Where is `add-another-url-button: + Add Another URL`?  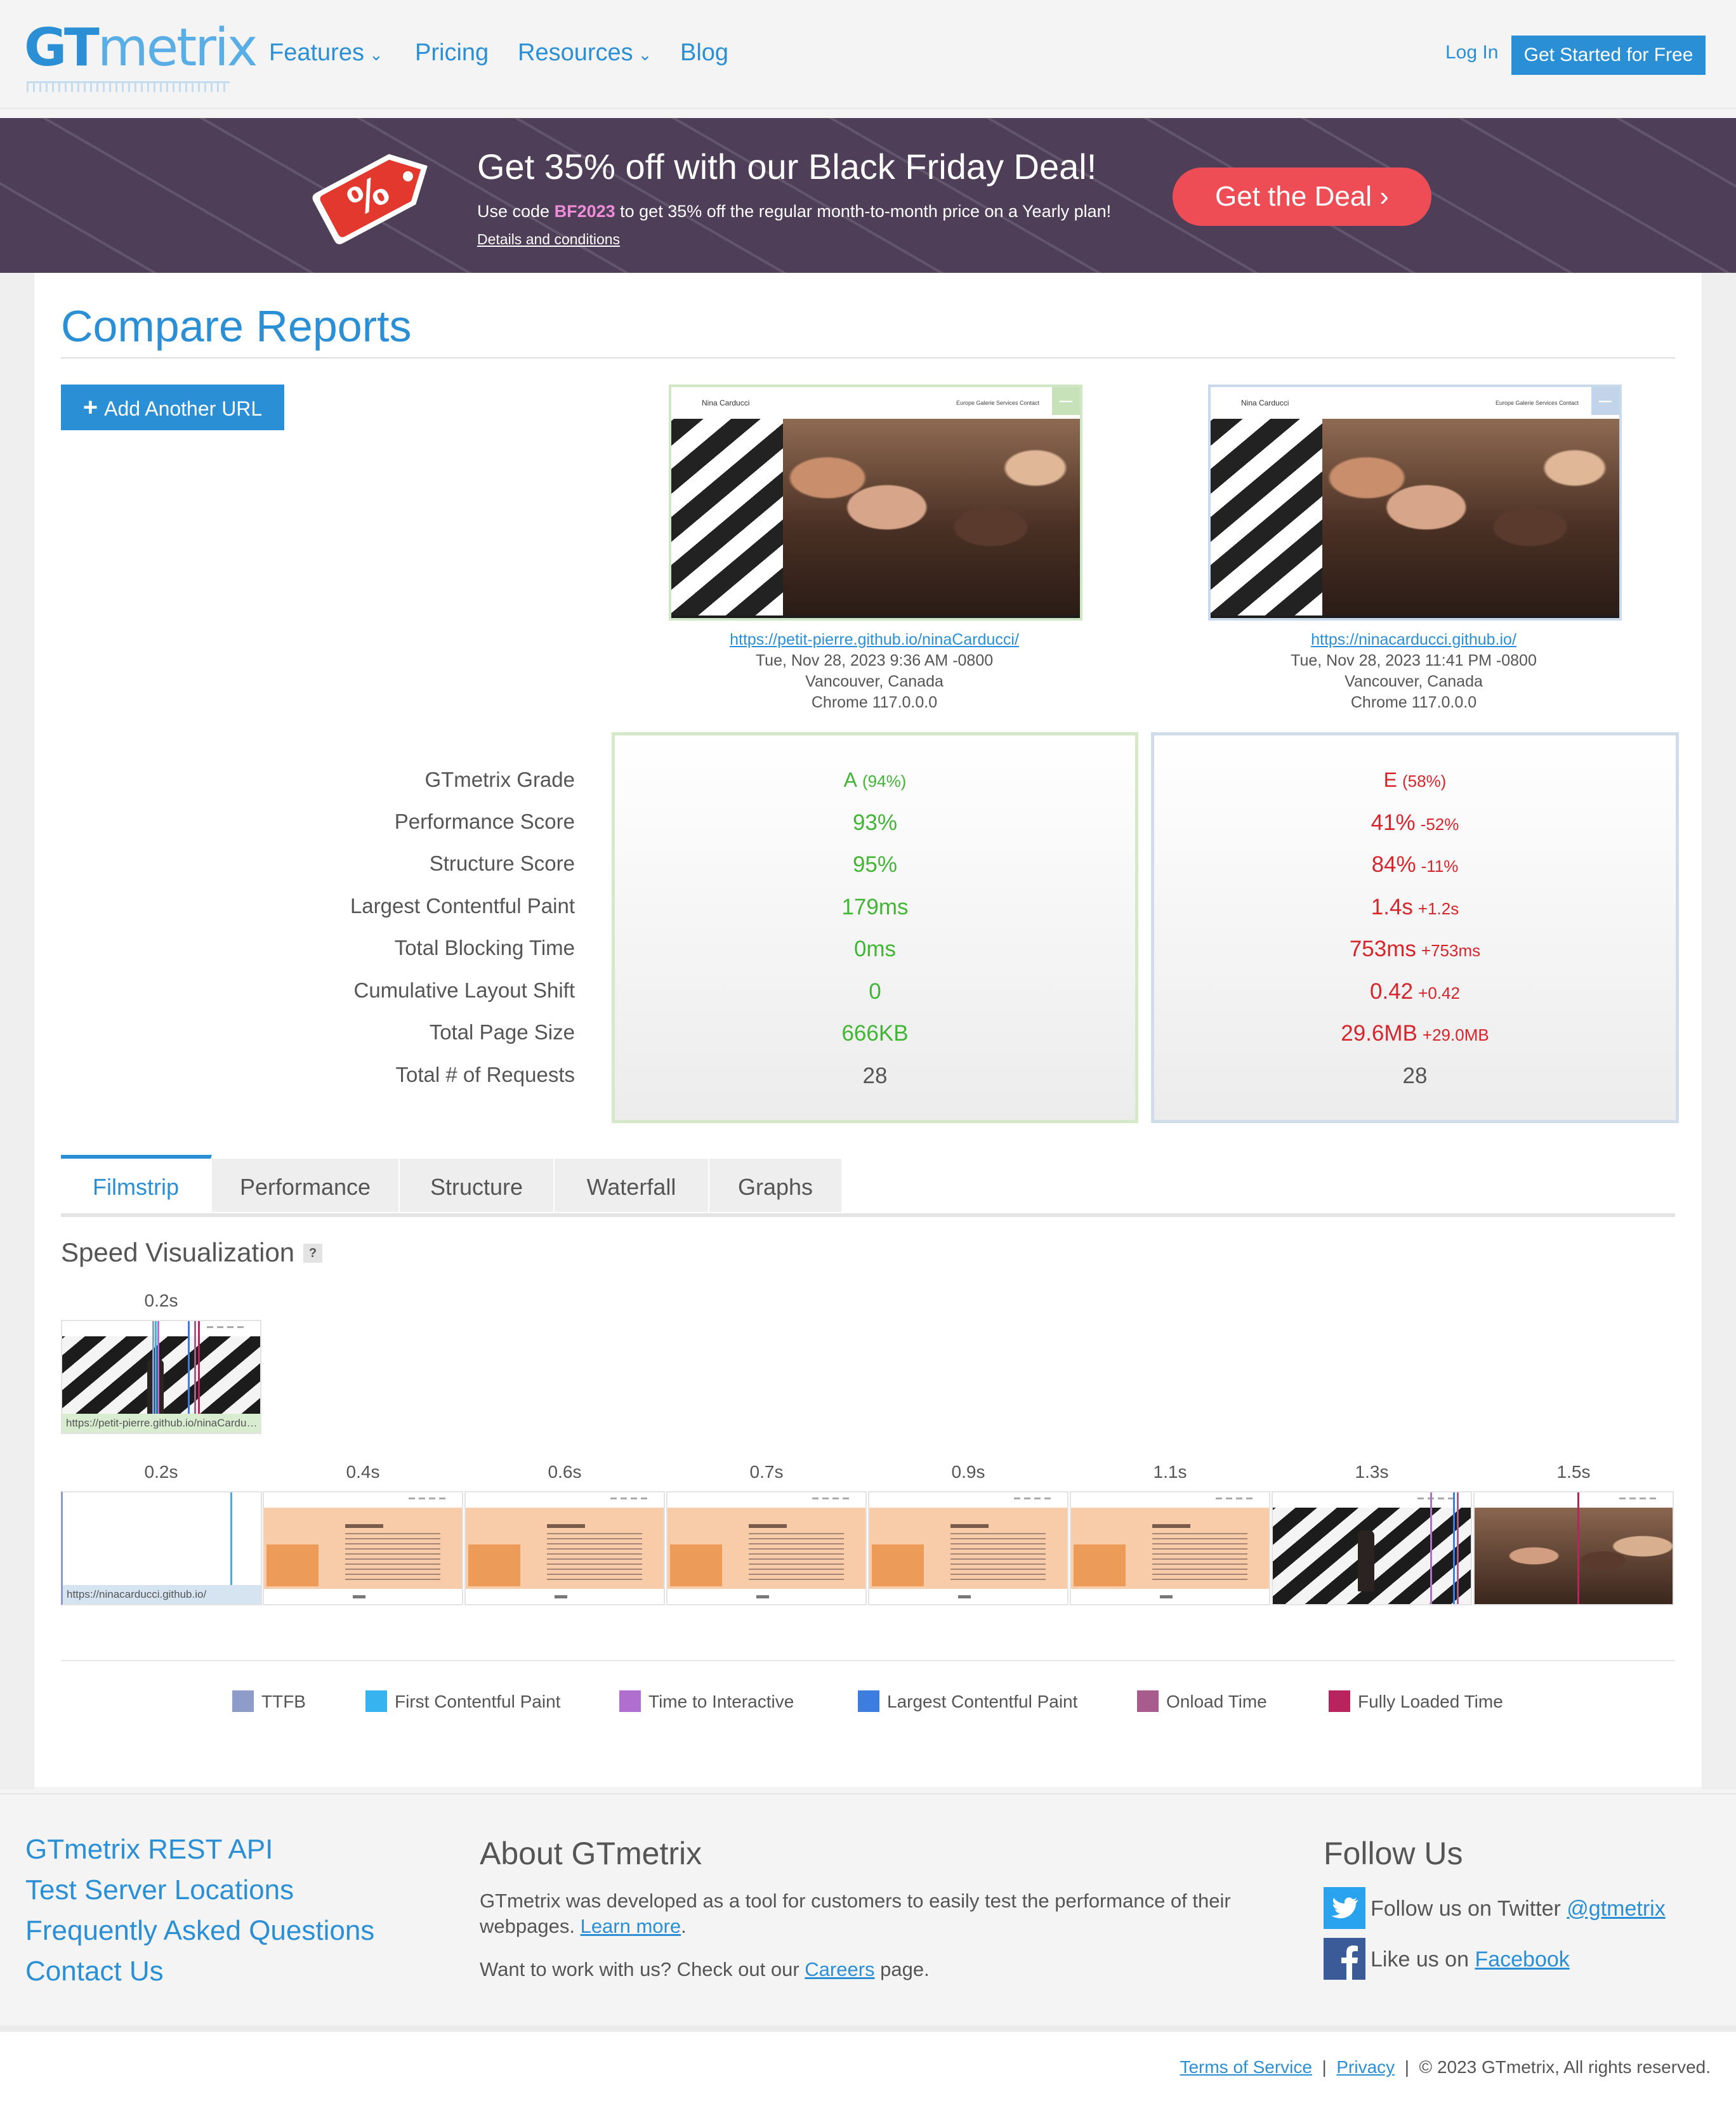
add-another-url-button: + Add Another URL is located at coordinates (173, 407).